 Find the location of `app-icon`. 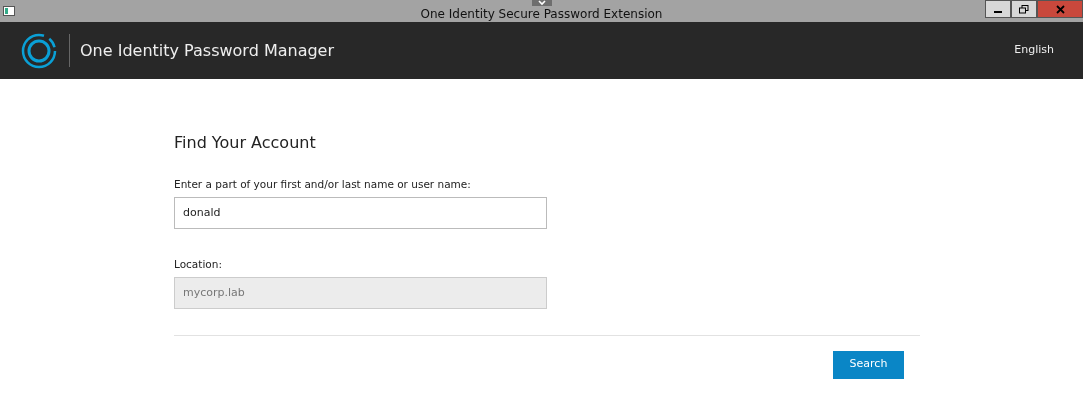

app-icon is located at coordinates (9, 11).